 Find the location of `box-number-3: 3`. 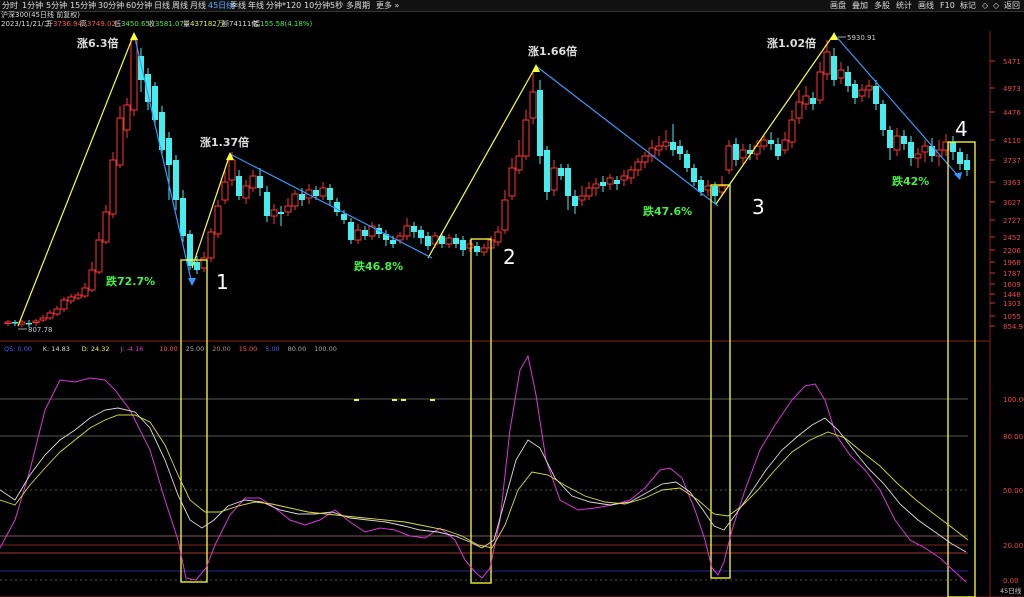

box-number-3: 3 is located at coordinates (758, 207).